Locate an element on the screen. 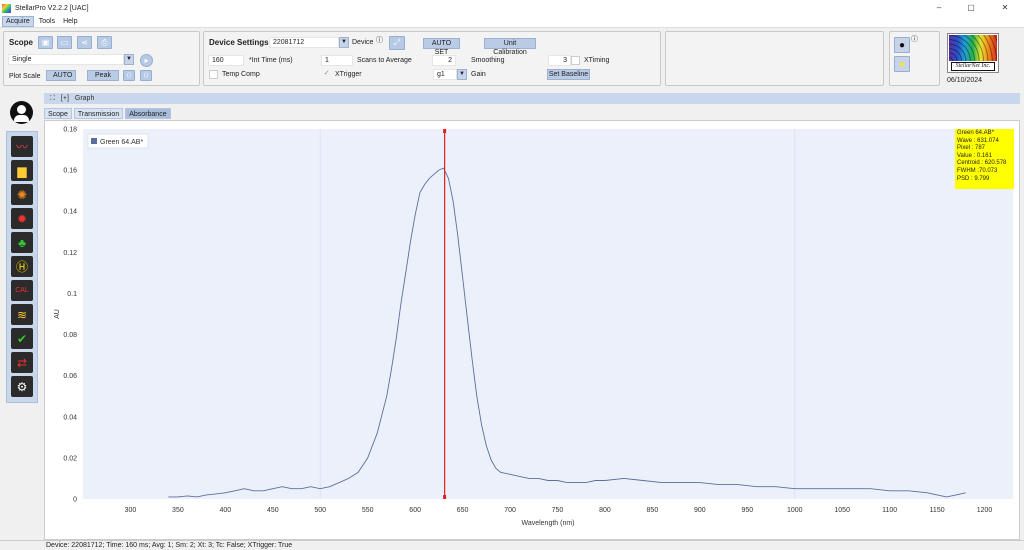  layers-icon: ≋ is located at coordinates (22, 314).